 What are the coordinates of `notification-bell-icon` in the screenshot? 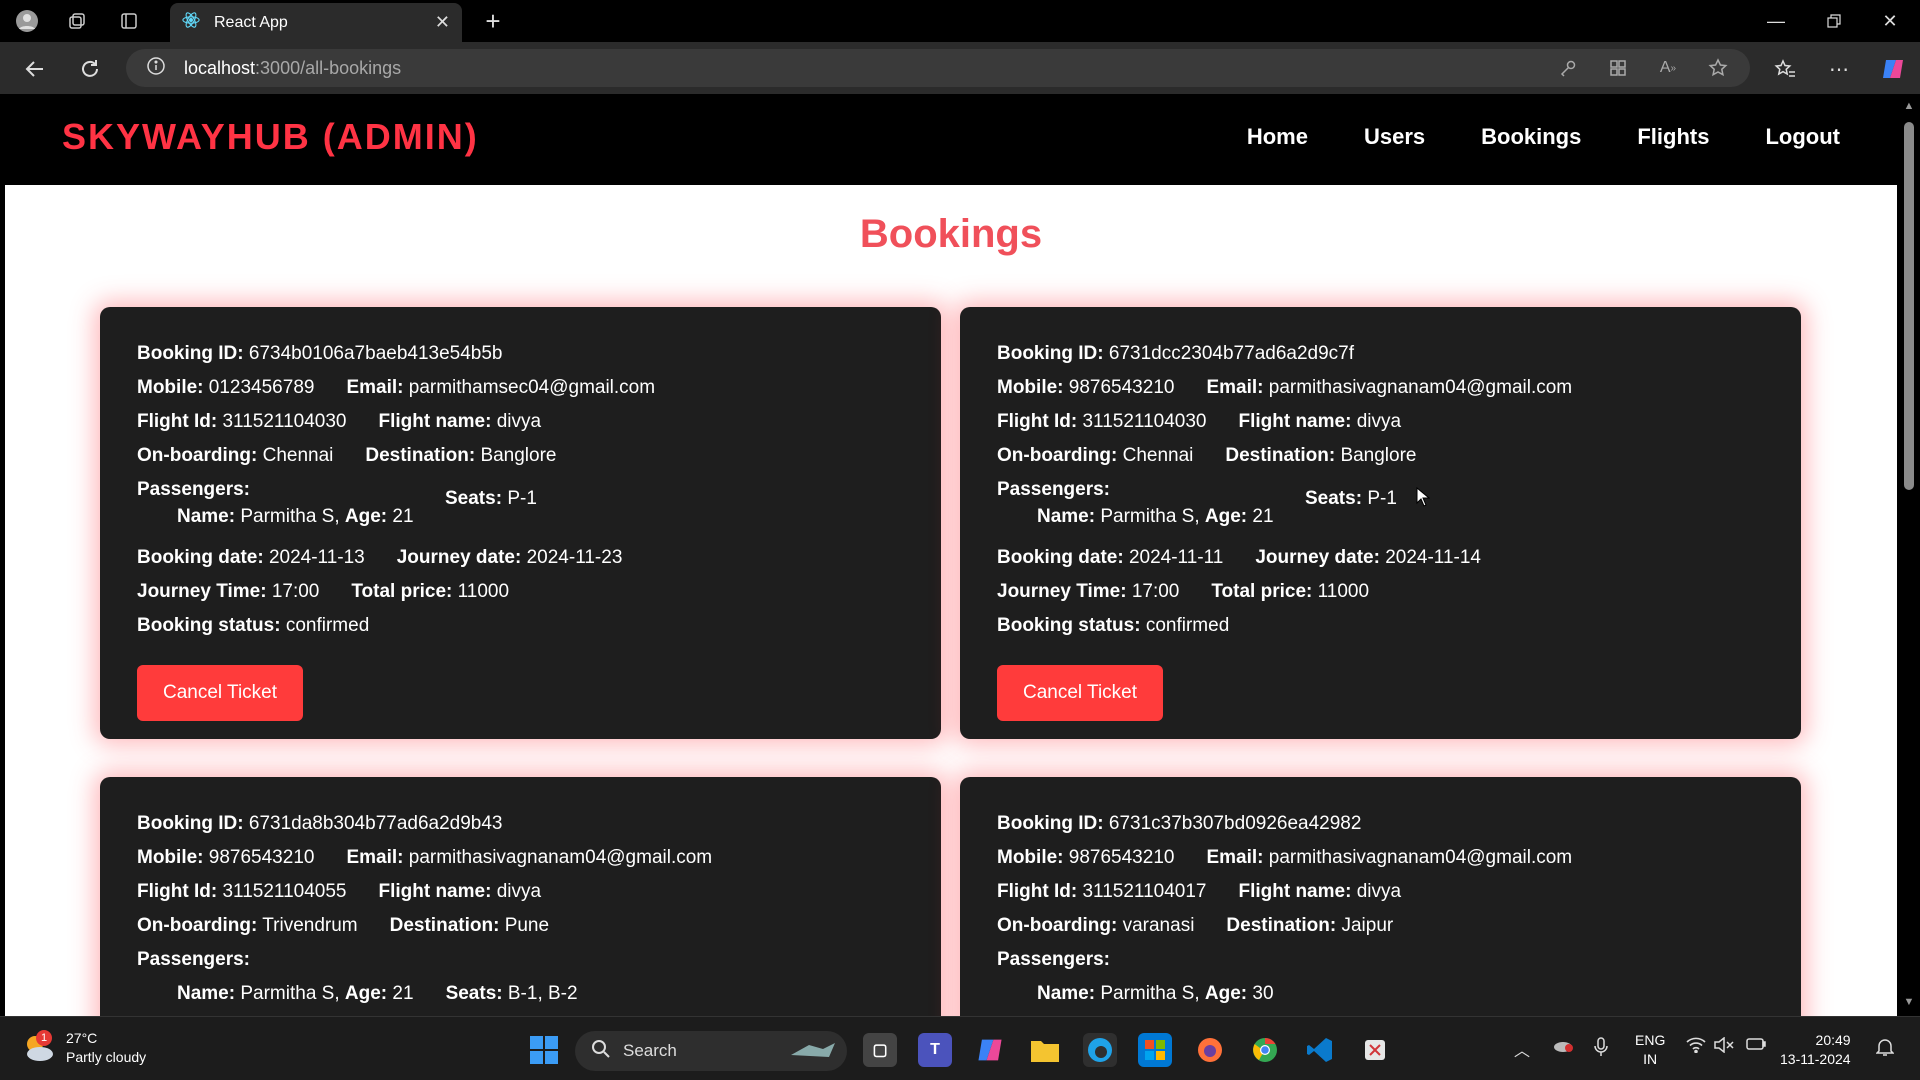 It's located at (1885, 1049).